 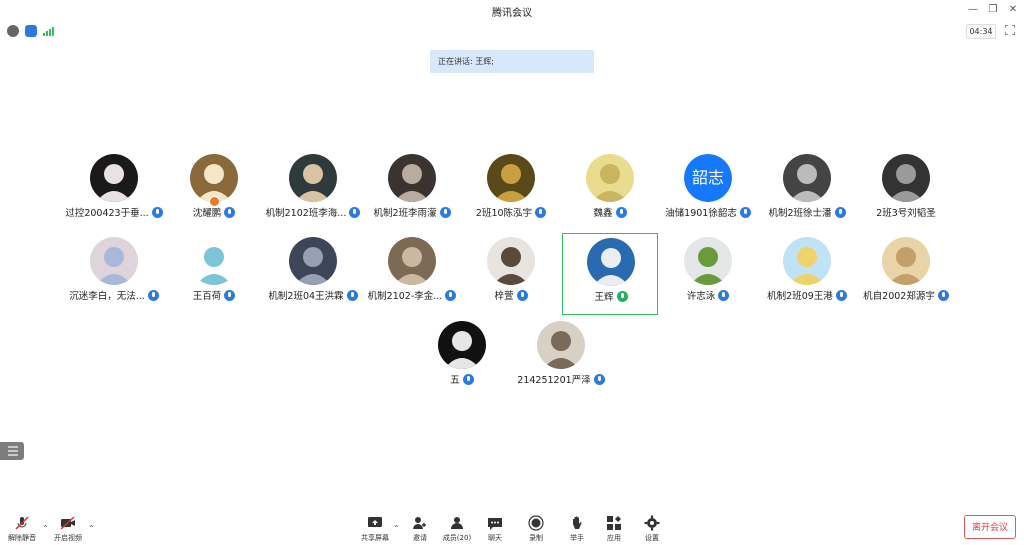 I want to click on share-screen-label: 共享屏幕, so click(x=375, y=538).